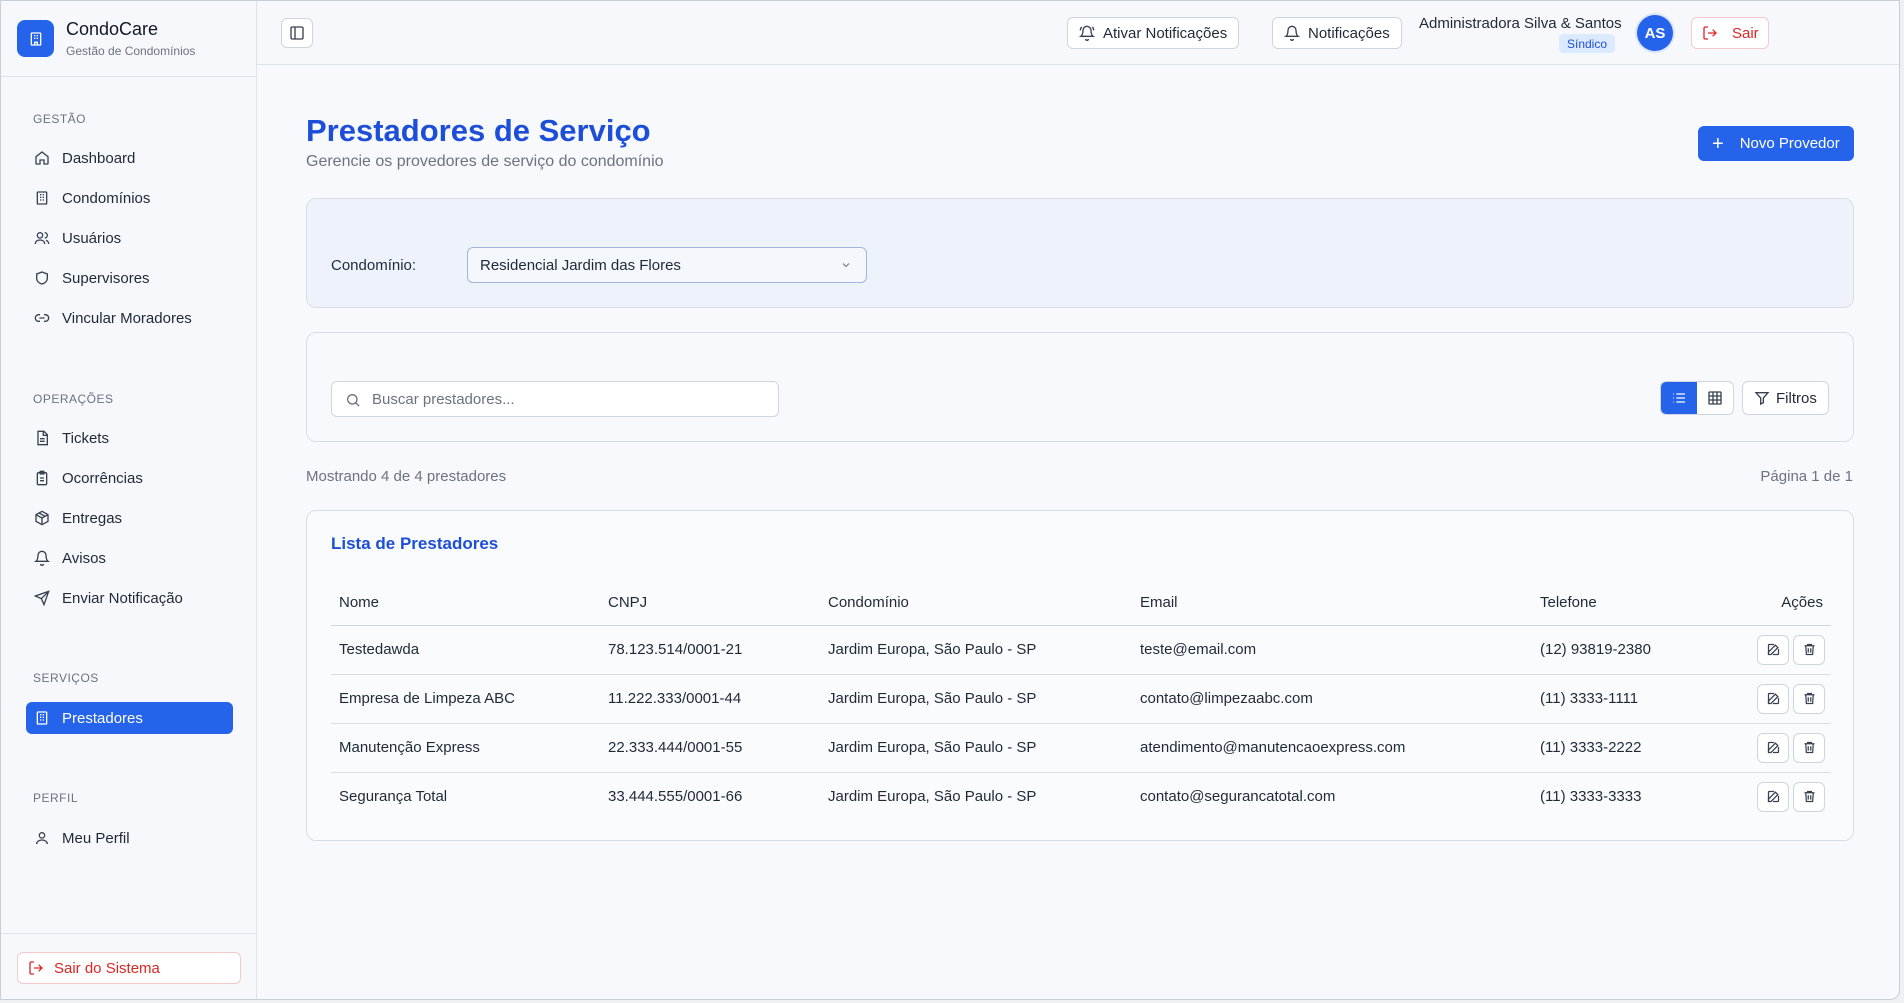 Image resolution: width=1904 pixels, height=1003 pixels. What do you see at coordinates (42, 318) in the screenshot?
I see `link-icon` at bounding box center [42, 318].